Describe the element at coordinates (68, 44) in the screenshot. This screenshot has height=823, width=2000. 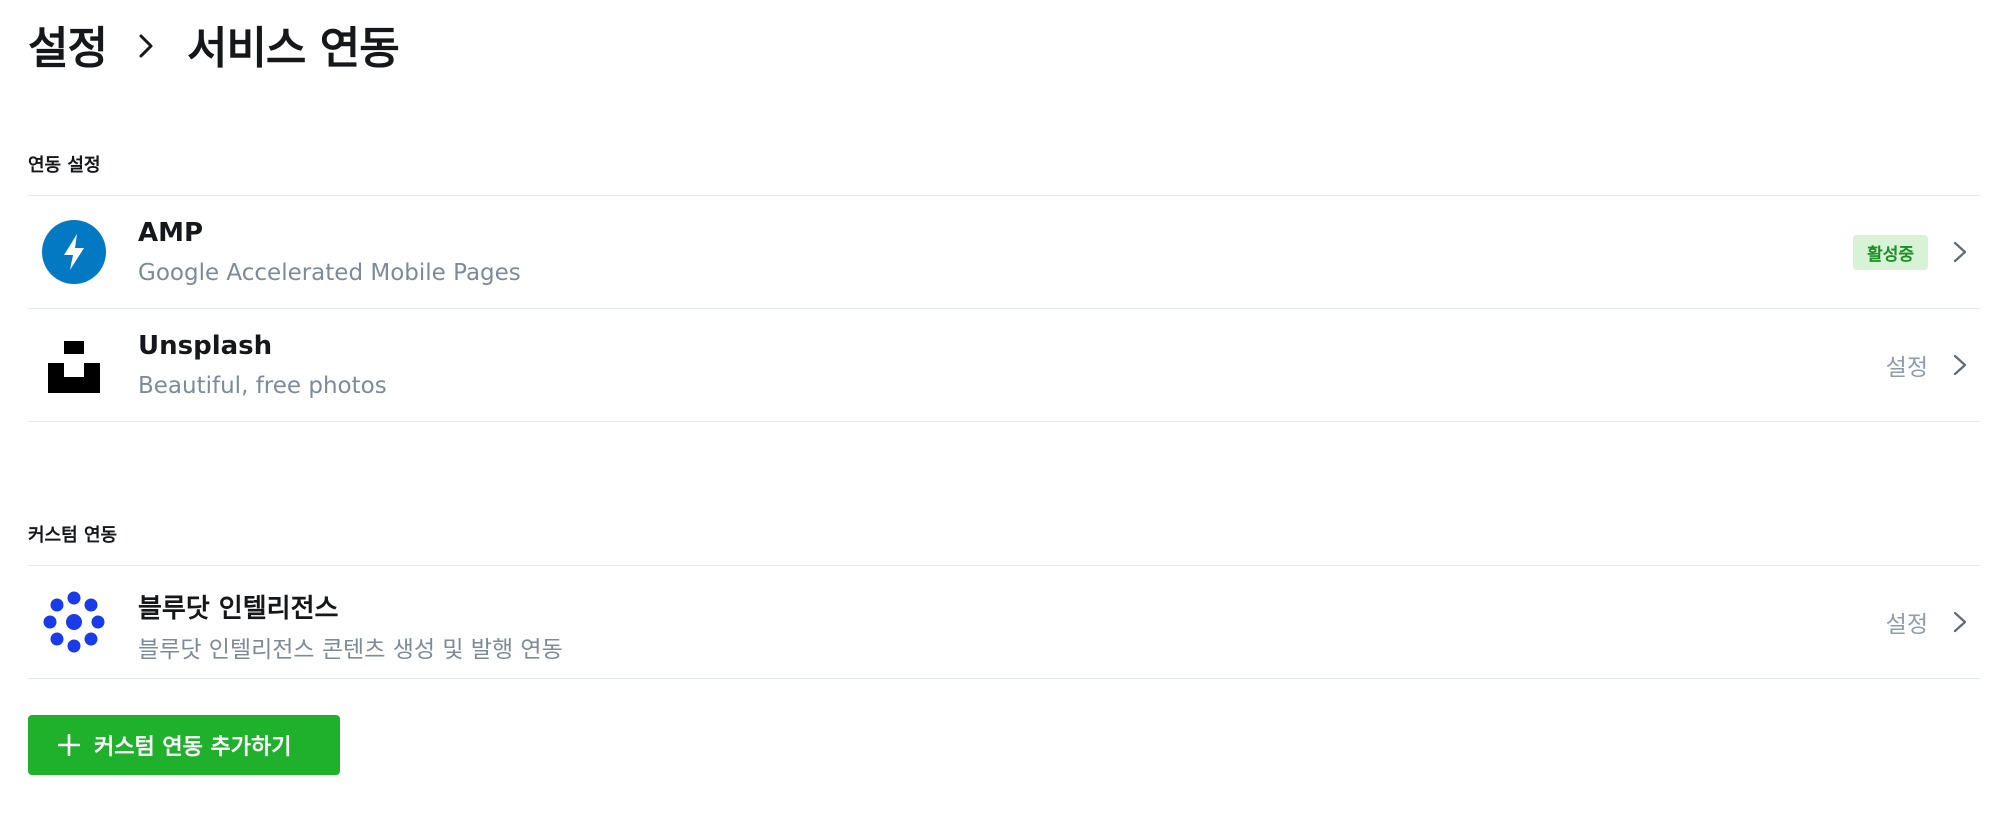
I see `breadcrumb-settings-link: 설정` at that location.